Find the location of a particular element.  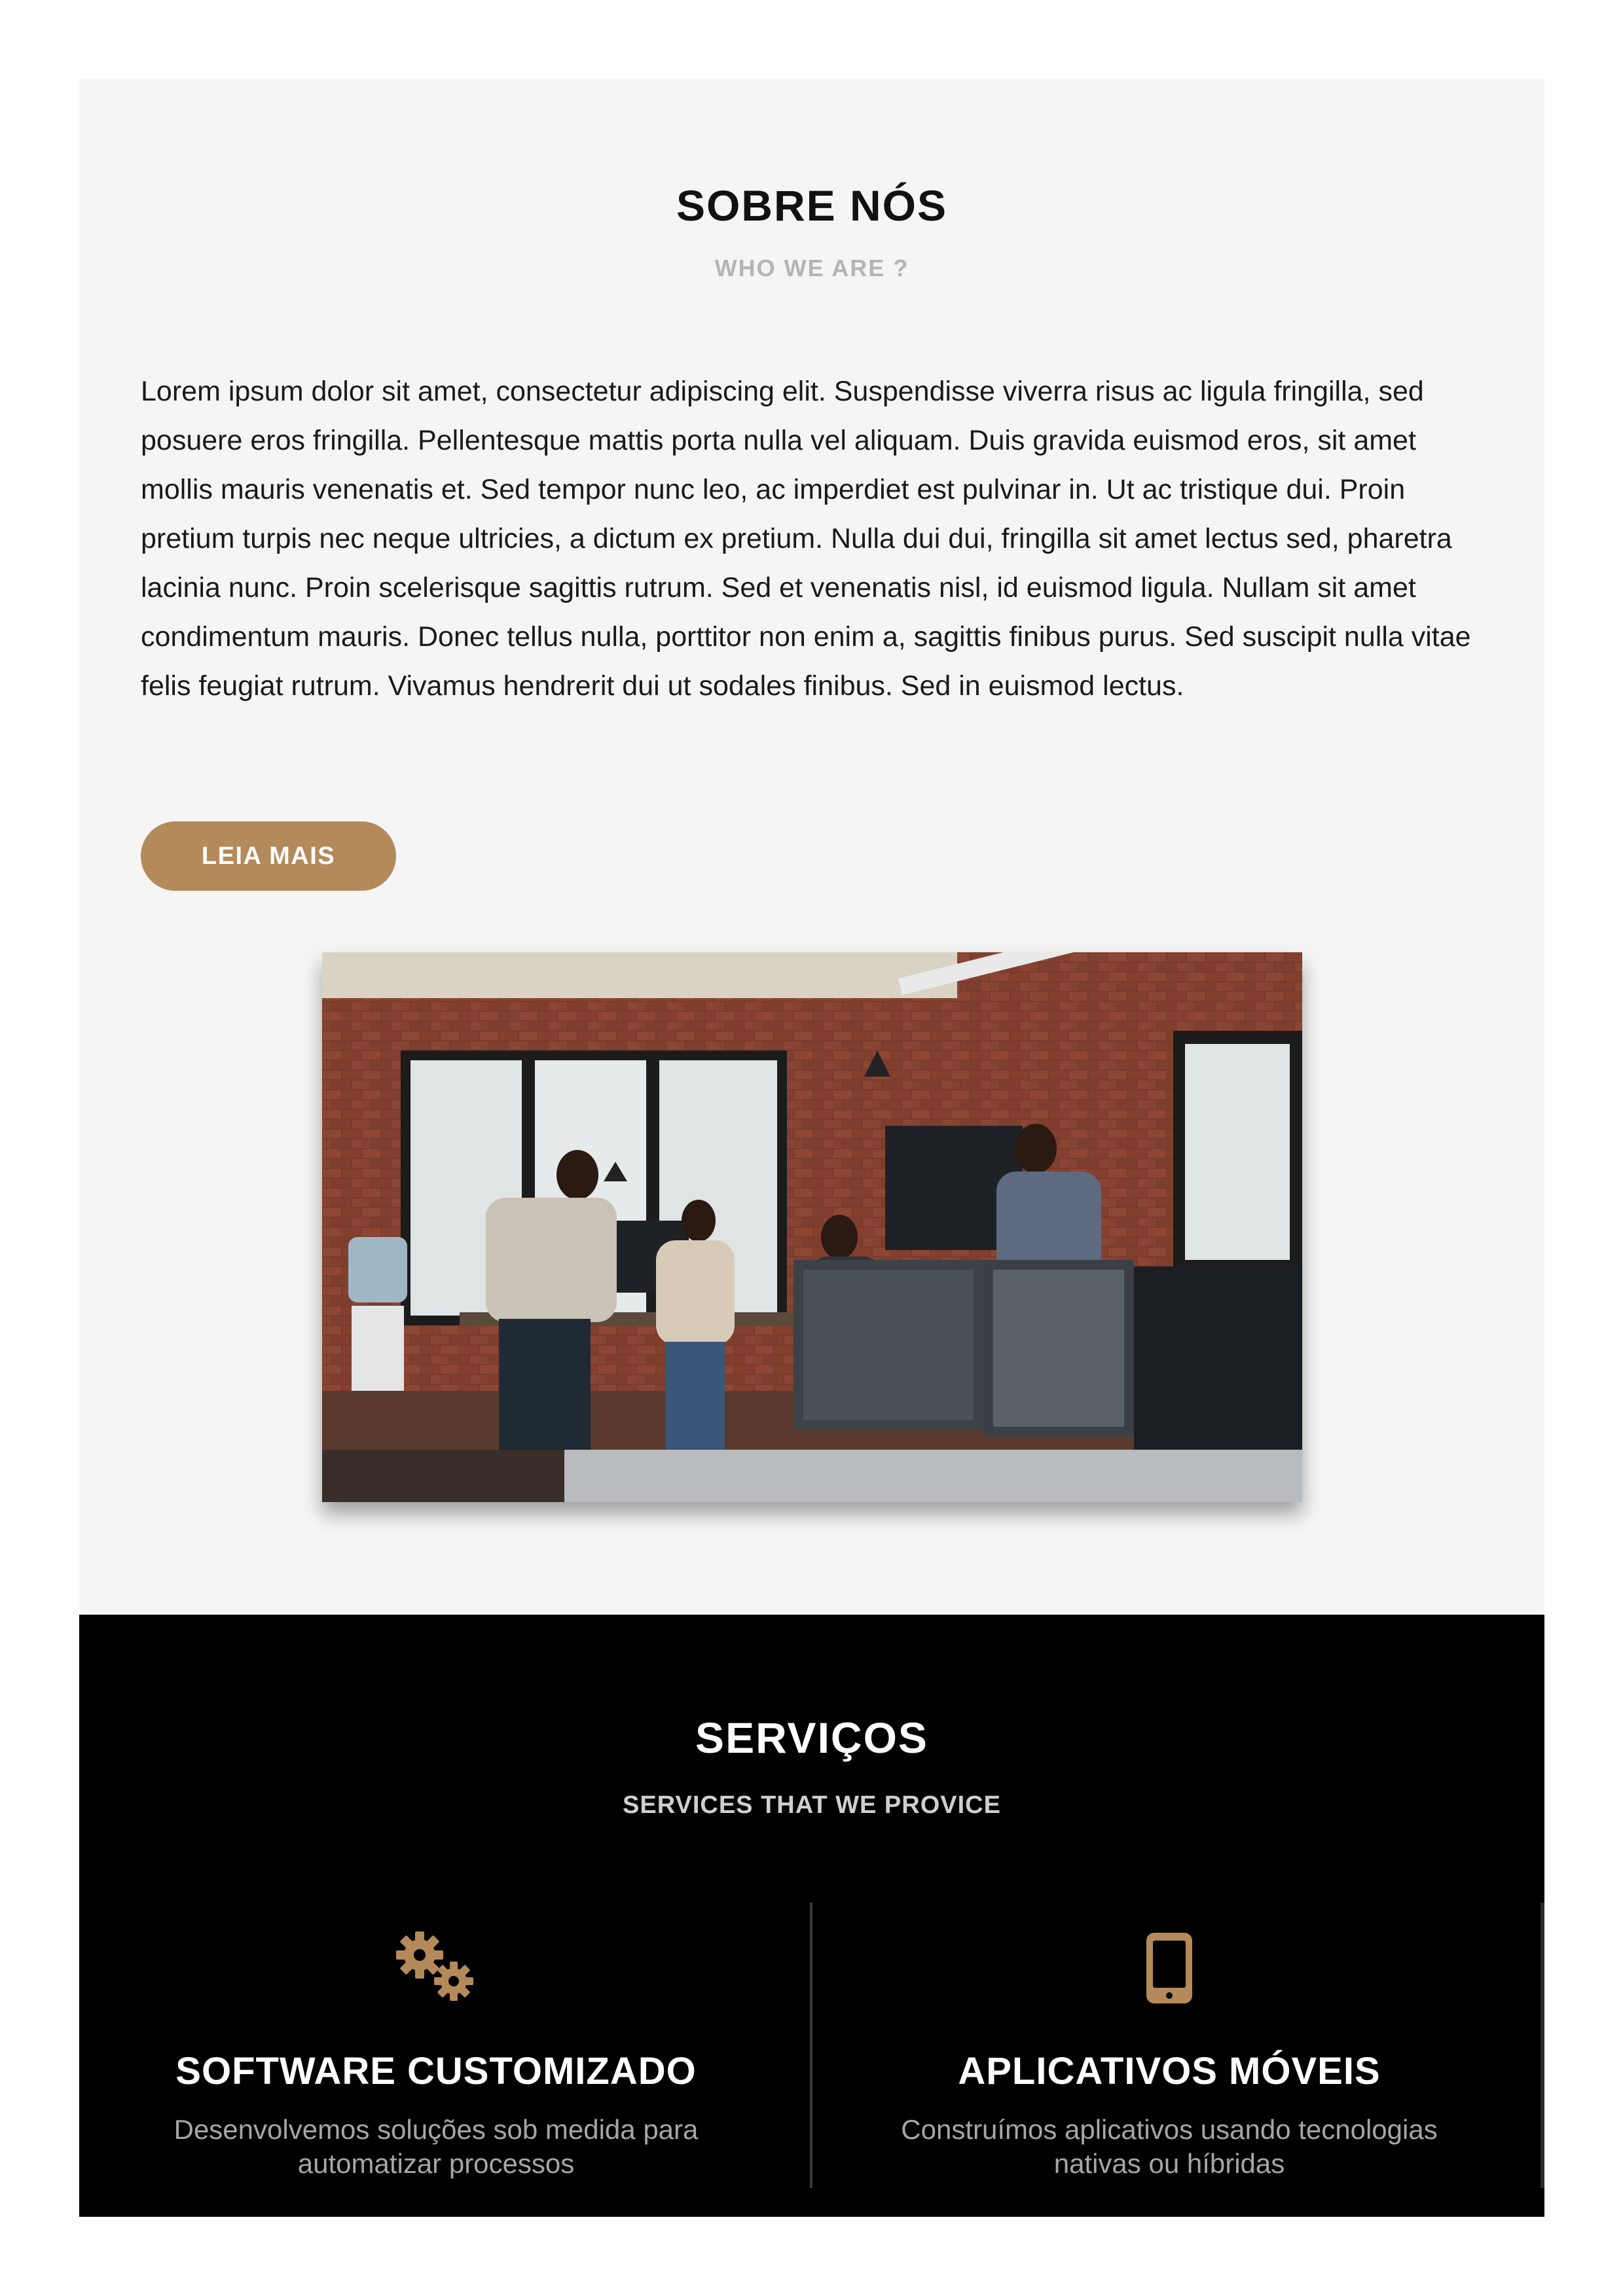

service-divider is located at coordinates (811, 2046).